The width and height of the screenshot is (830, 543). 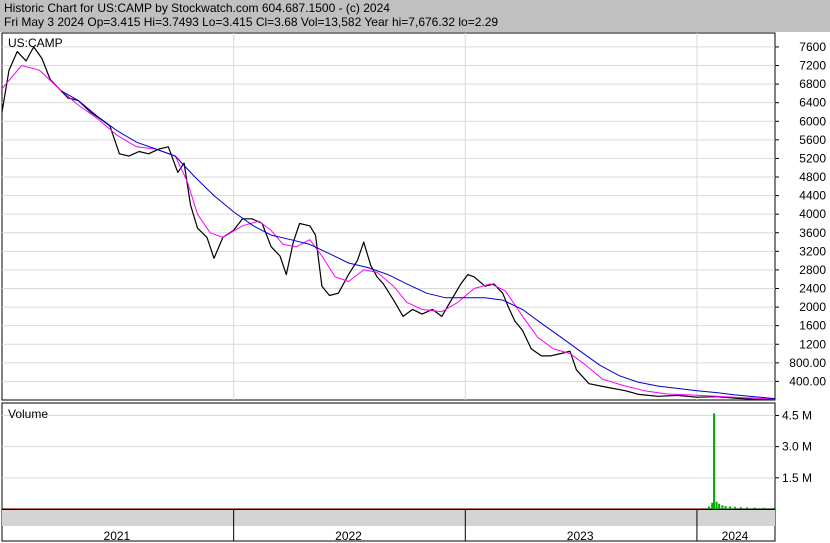 I want to click on price-tick-label: 1200, so click(x=812, y=344).